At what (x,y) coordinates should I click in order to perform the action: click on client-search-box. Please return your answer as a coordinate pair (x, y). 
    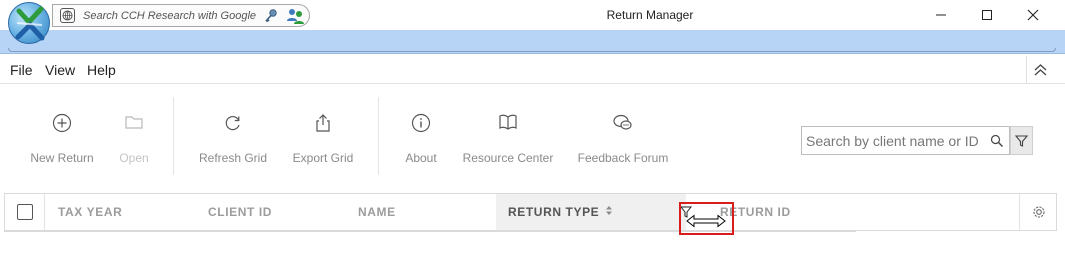
    Looking at the image, I should click on (905, 140).